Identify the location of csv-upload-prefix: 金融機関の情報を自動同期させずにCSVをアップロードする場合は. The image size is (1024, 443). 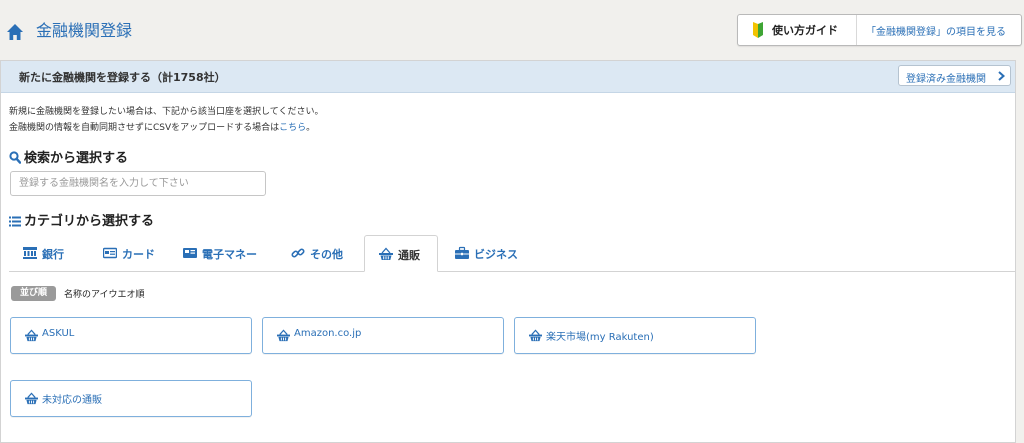
(144, 128).